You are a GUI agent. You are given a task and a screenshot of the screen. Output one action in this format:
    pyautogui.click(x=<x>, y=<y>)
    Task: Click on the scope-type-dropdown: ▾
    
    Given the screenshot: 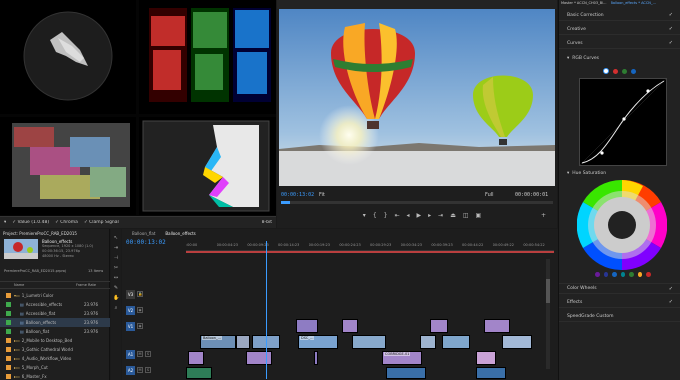 What is the action you would take?
    pyautogui.click(x=5, y=222)
    